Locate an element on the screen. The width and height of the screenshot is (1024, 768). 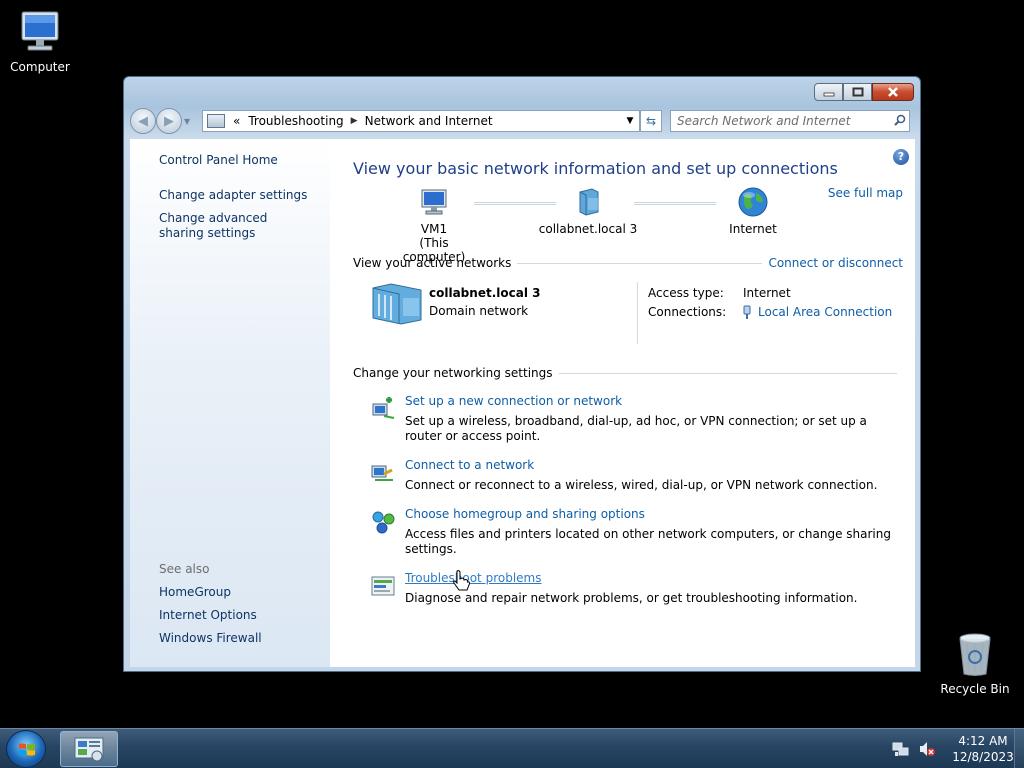
map-connector is located at coordinates (675, 203).